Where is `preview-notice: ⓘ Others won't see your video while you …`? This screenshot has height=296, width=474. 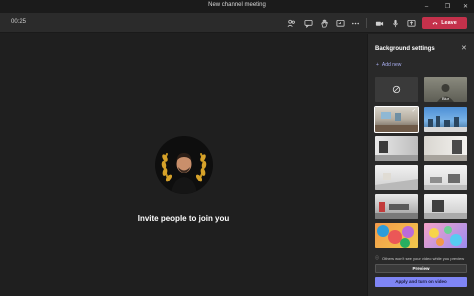
preview-notice: ⓘ Others won't see your video while you … is located at coordinates (419, 258).